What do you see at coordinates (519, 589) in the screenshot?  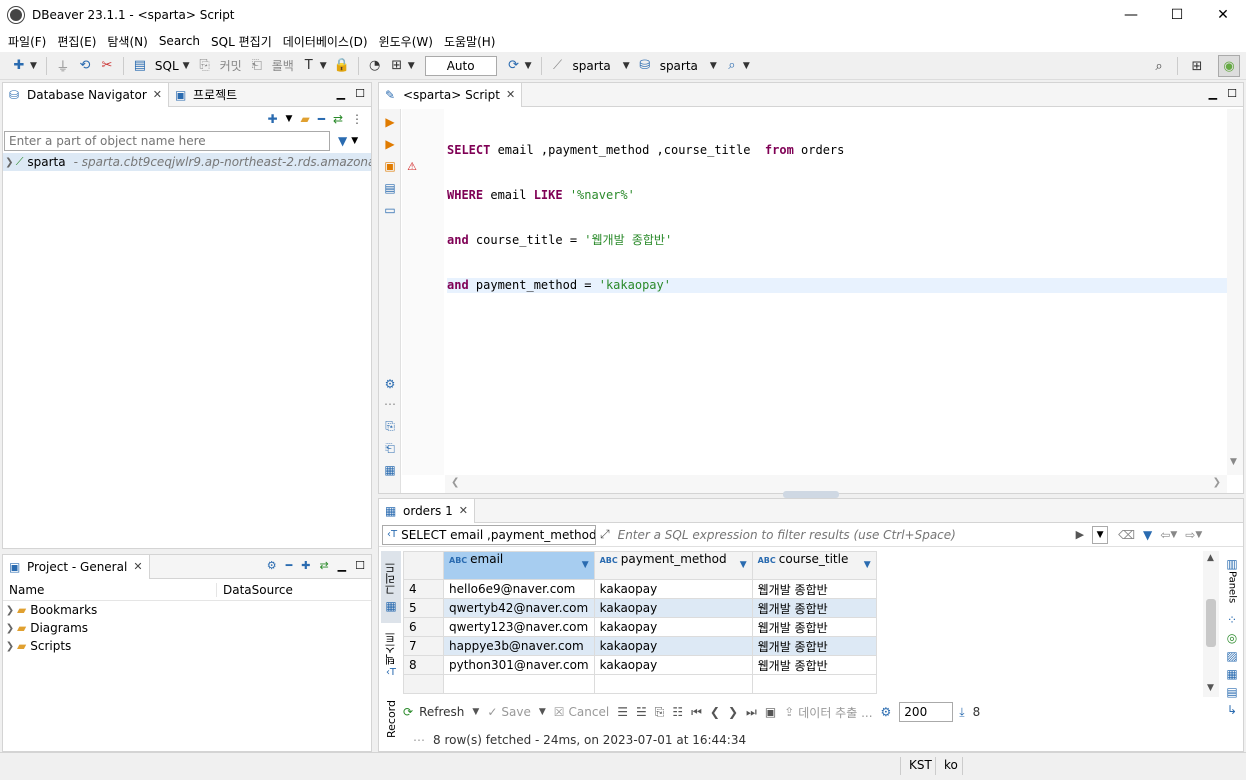 I see `cell-email: hello6e9@naver.com` at bounding box center [519, 589].